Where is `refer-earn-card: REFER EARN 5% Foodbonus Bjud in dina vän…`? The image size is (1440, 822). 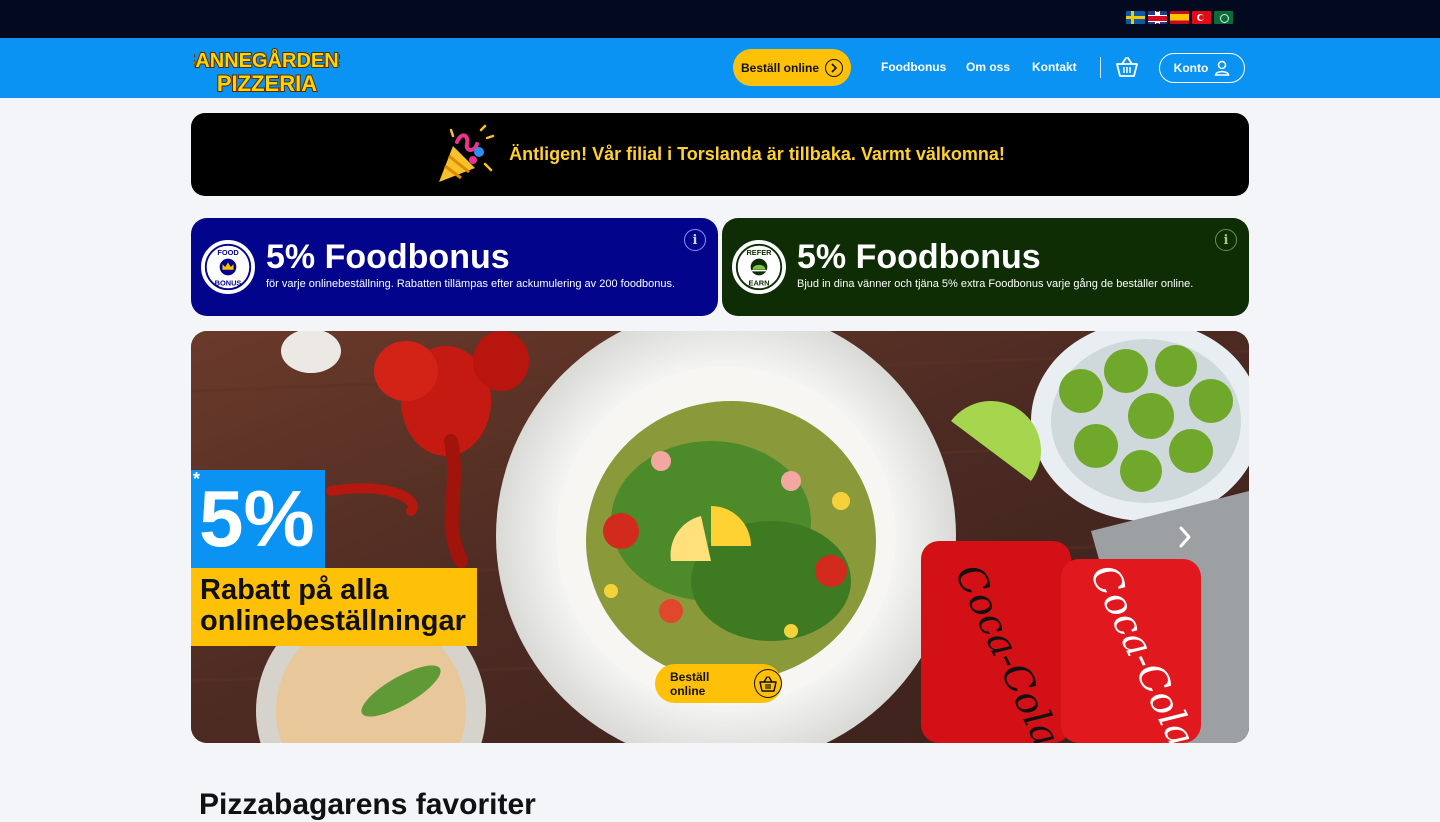 refer-earn-card: REFER EARN 5% Foodbonus Bjud in dina vän… is located at coordinates (985, 267).